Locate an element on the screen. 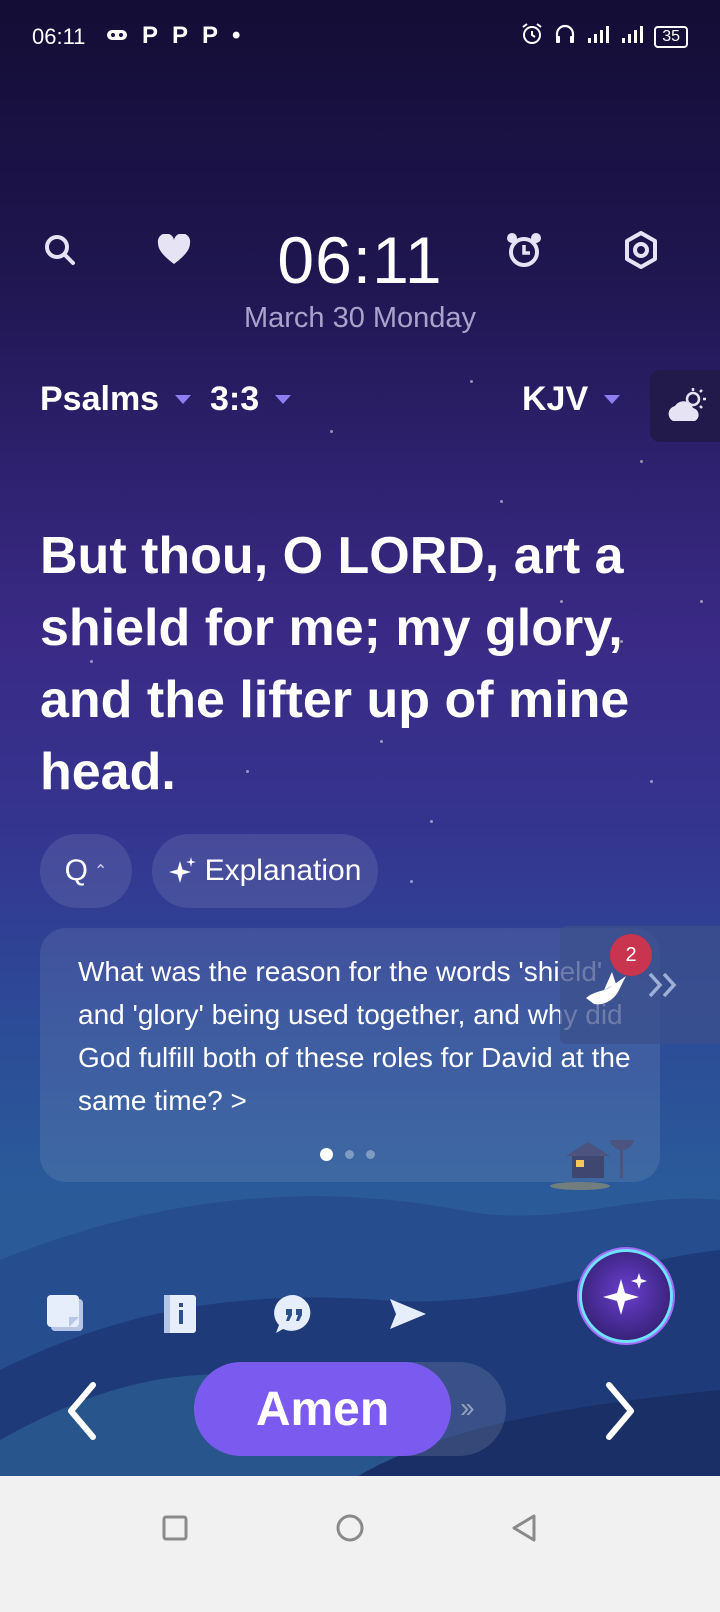 The image size is (720, 1612). square-recents-icon is located at coordinates (175, 1528).